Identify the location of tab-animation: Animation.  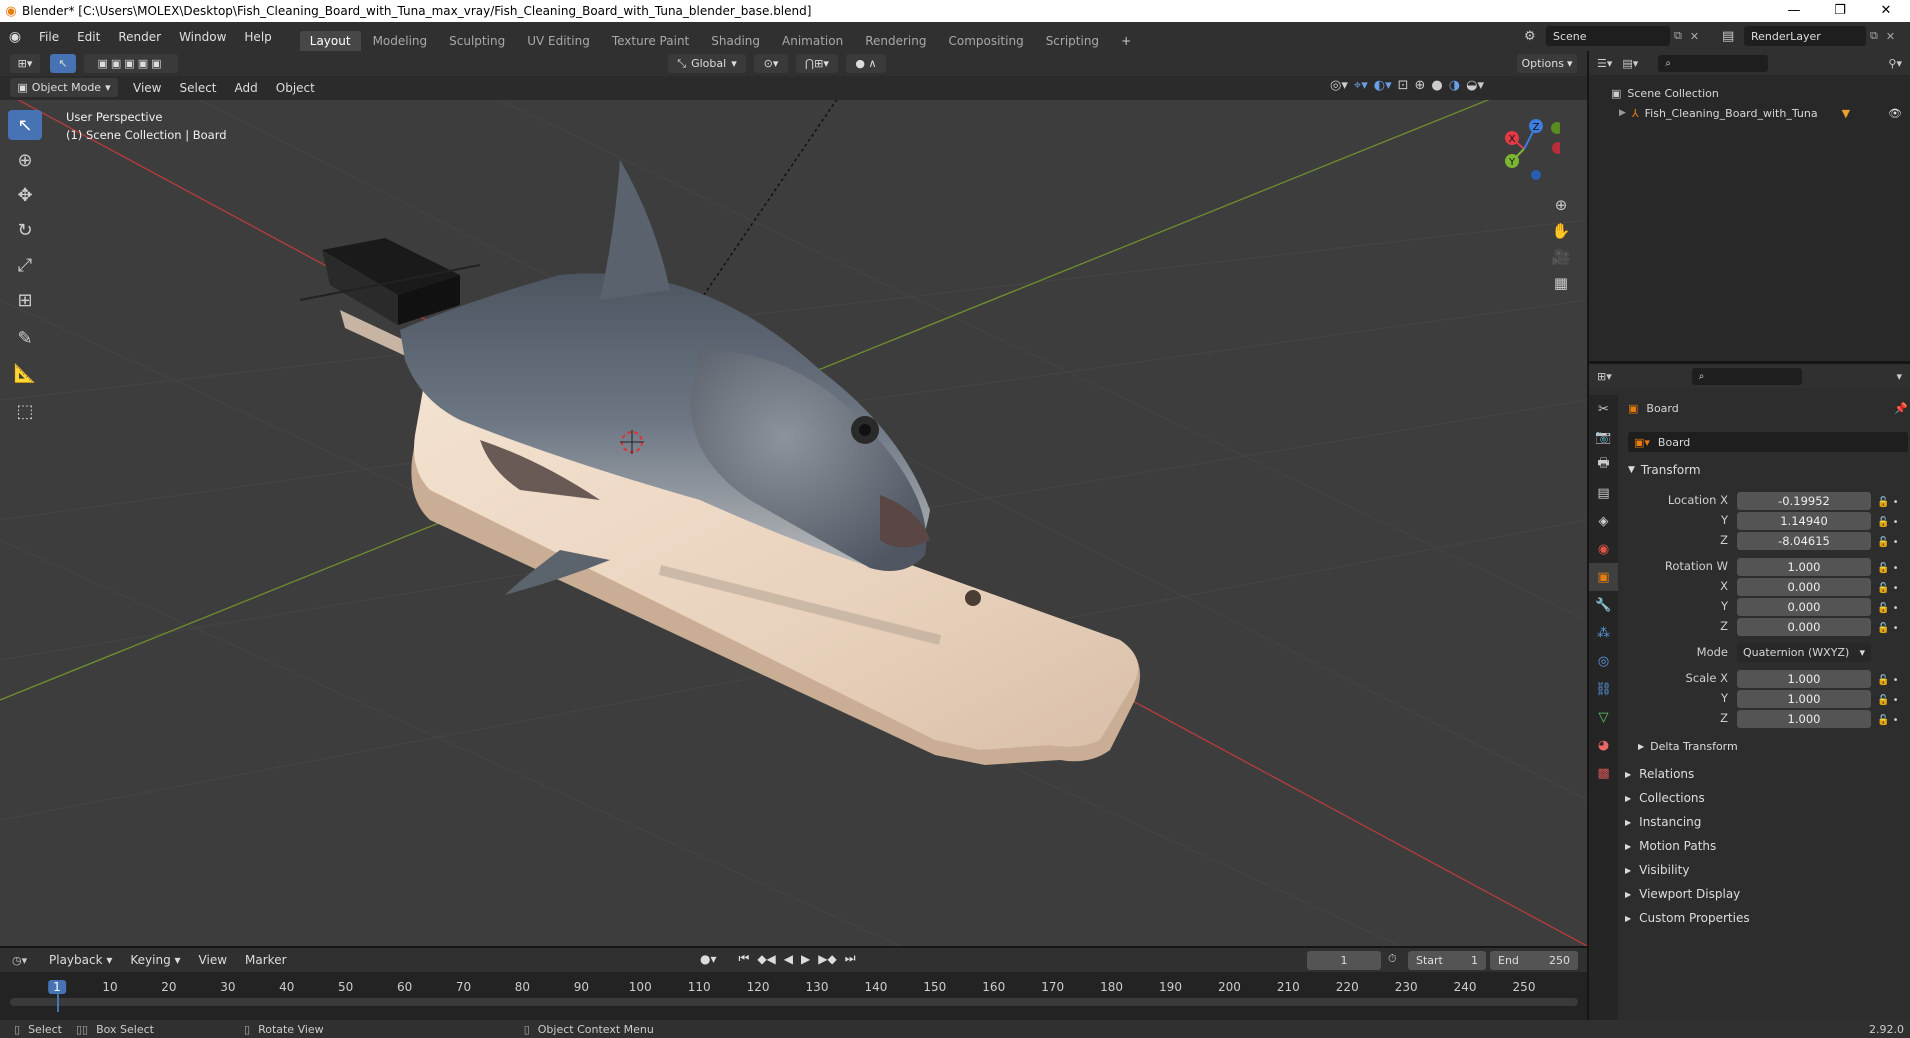
(812, 41).